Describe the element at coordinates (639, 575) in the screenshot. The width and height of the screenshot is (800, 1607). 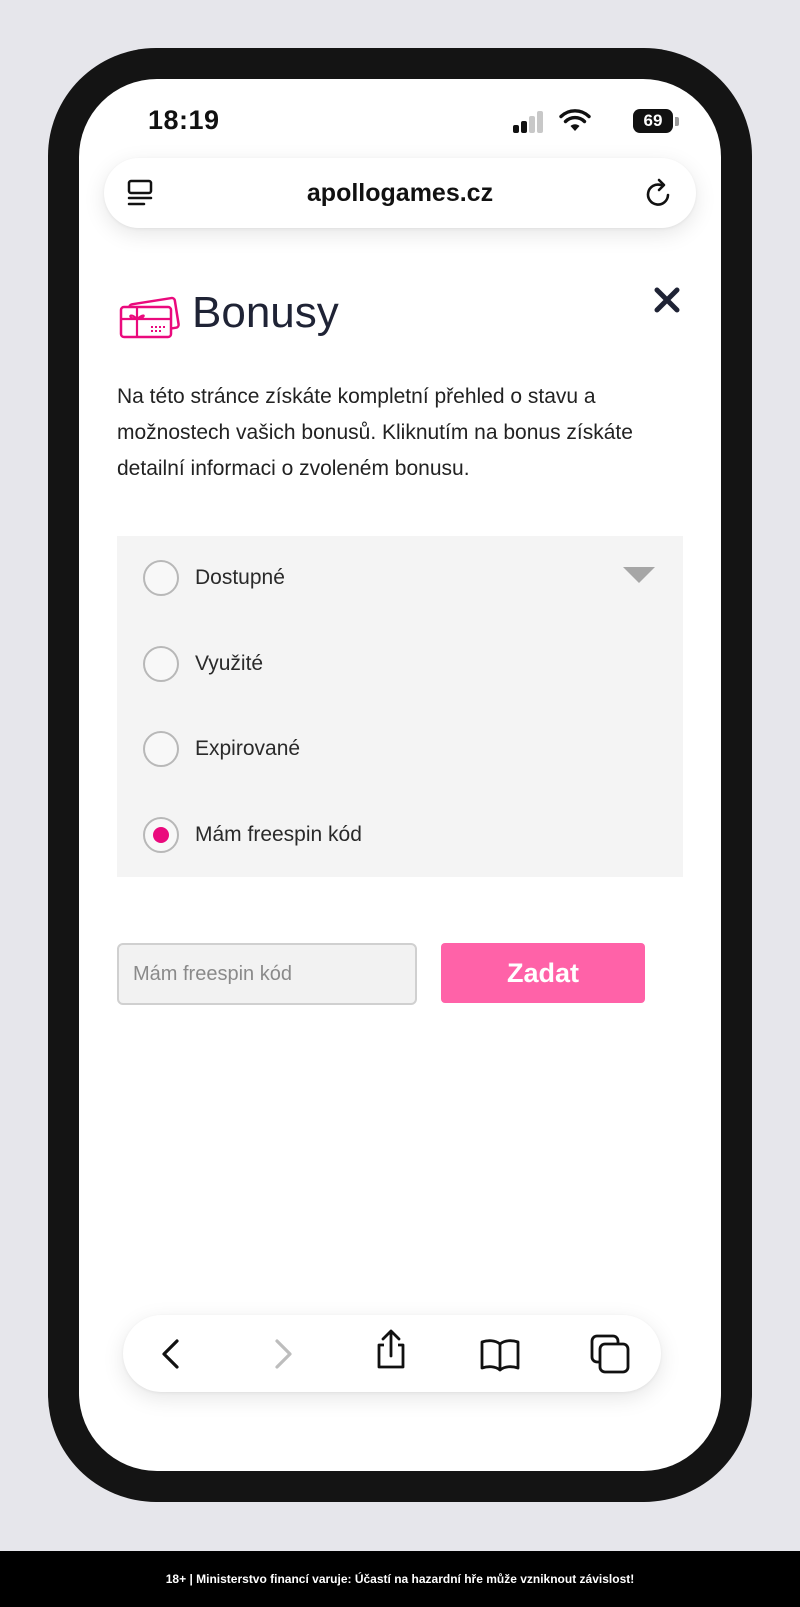
I see `chevron-down-icon` at that location.